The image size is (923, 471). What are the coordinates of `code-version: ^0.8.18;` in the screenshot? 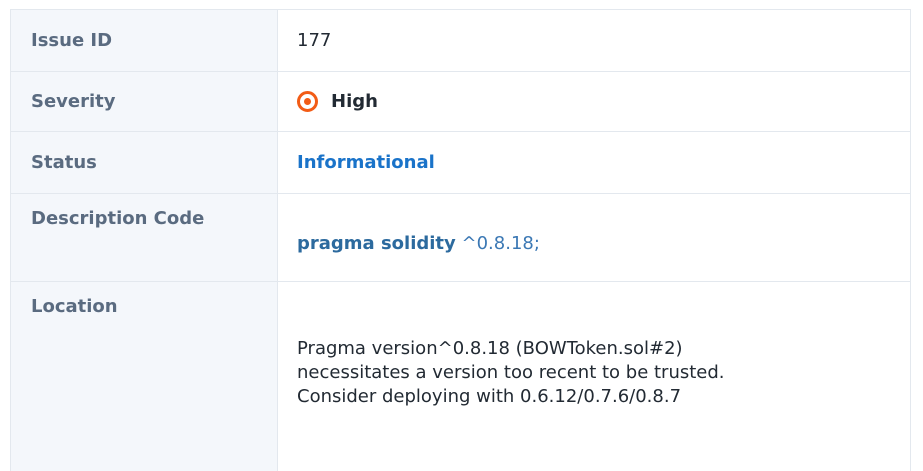 It's located at (500, 243).